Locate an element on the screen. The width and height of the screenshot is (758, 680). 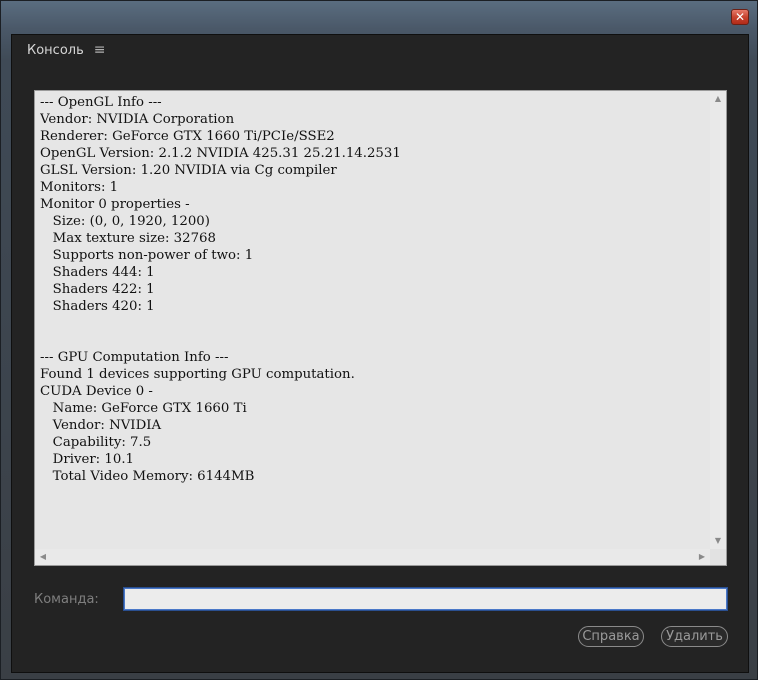
delete-button: Удалить is located at coordinates (694, 636).